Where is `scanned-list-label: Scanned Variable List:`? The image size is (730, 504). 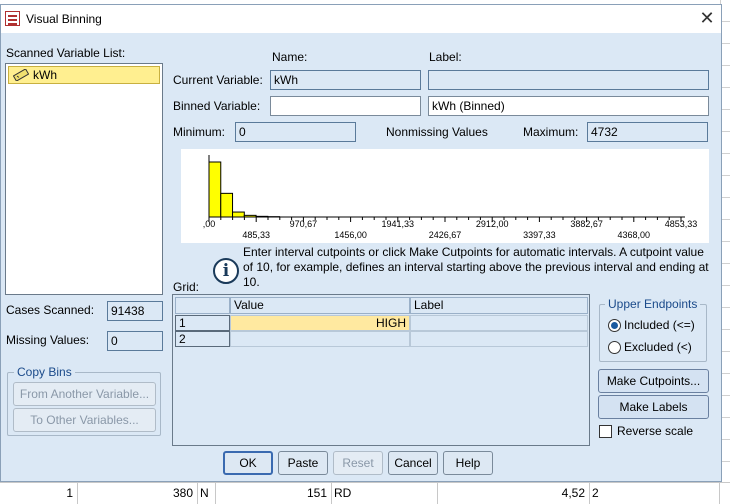
scanned-list-label: Scanned Variable List: is located at coordinates (65, 53).